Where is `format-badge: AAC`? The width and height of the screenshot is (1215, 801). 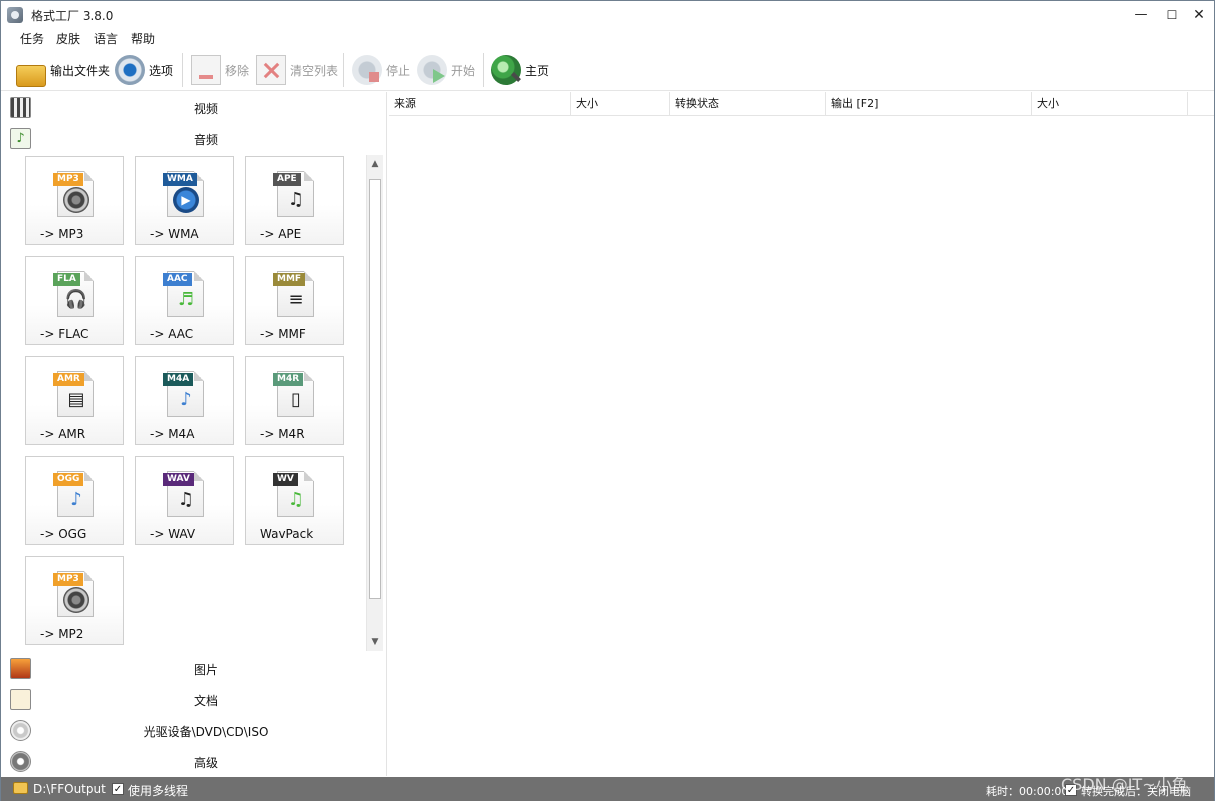 format-badge: AAC is located at coordinates (177, 279).